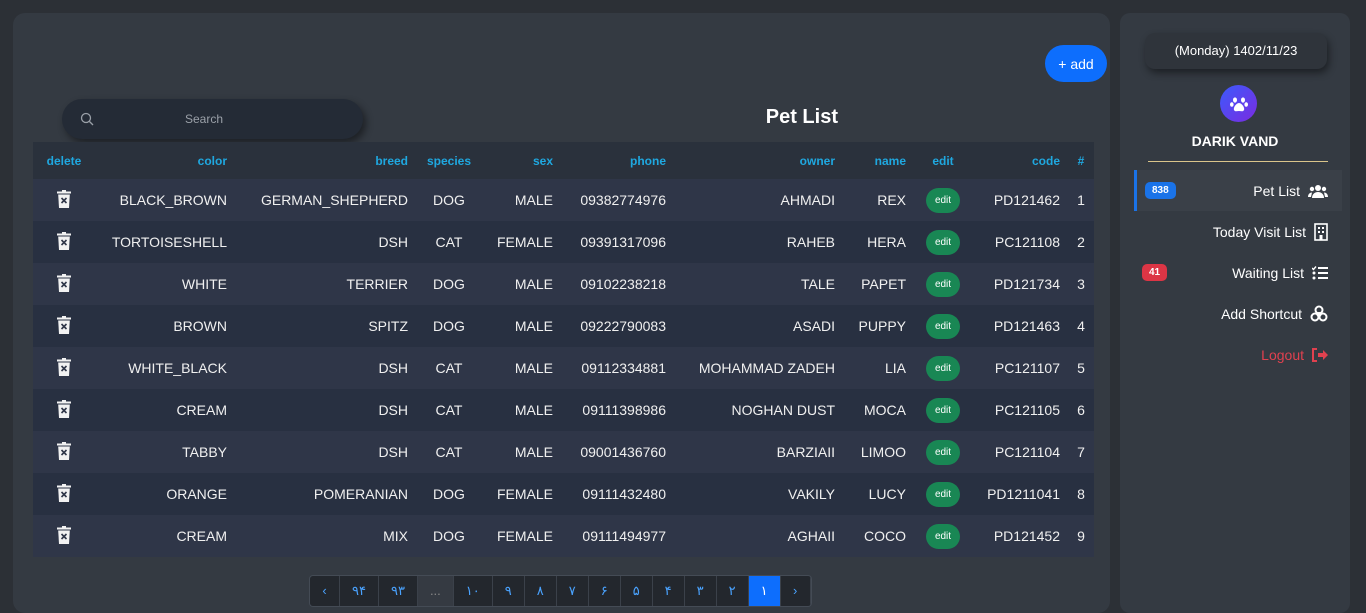 This screenshot has width=1366, height=613. Describe the element at coordinates (795, 591) in the screenshot. I see `next-page-button: ›` at that location.